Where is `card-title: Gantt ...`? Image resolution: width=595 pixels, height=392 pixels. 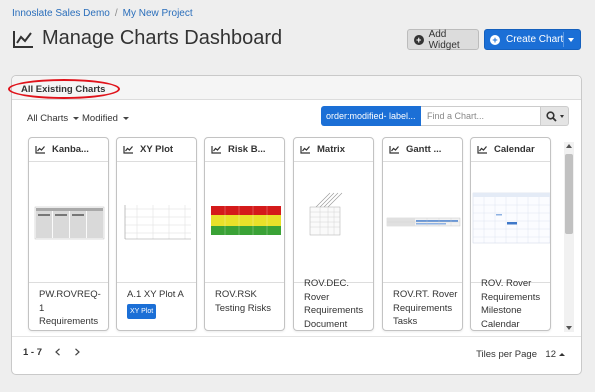 card-title: Gantt ... is located at coordinates (424, 149).